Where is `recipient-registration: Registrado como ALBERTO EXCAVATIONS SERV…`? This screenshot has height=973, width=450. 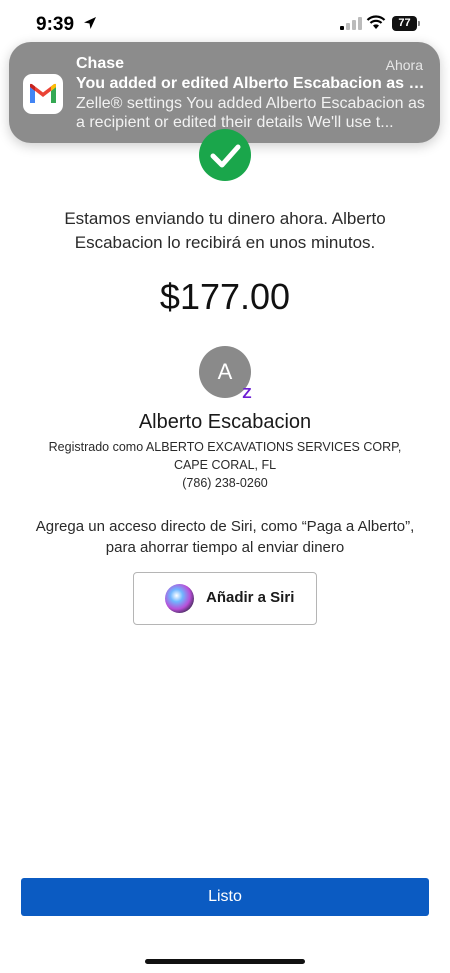 recipient-registration: Registrado como ALBERTO EXCAVATIONS SERV… is located at coordinates (225, 465).